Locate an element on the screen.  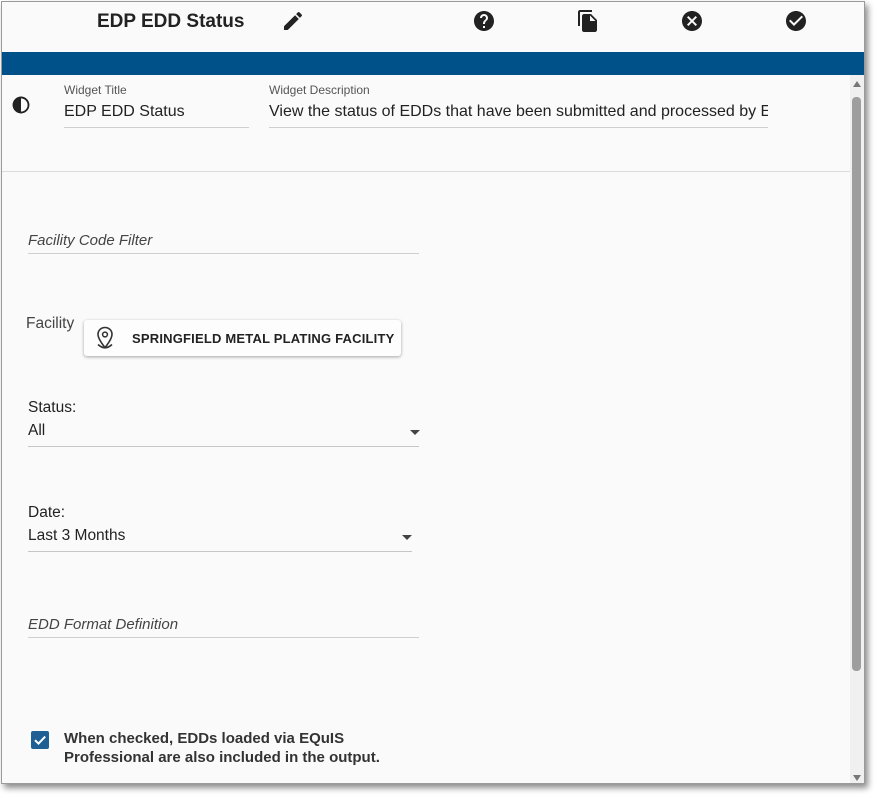
contrast-icon is located at coordinates (21, 105).